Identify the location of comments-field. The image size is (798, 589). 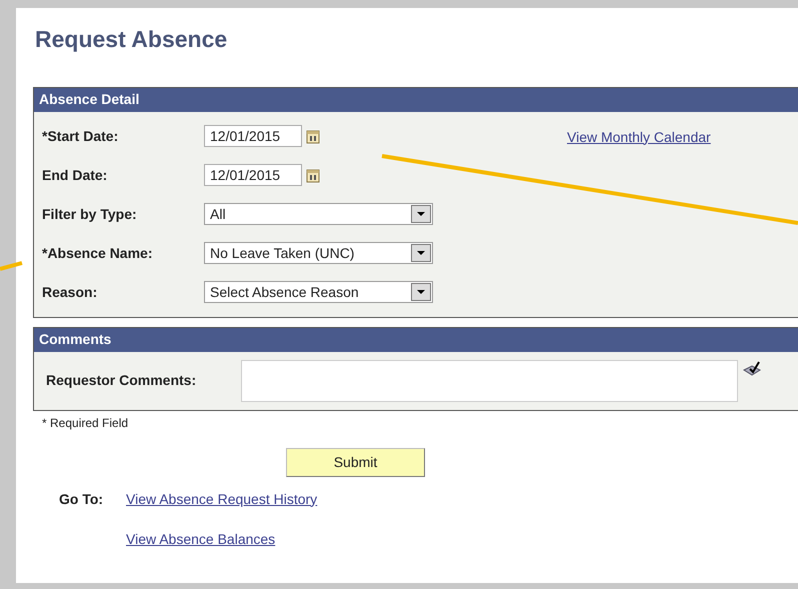
(489, 381).